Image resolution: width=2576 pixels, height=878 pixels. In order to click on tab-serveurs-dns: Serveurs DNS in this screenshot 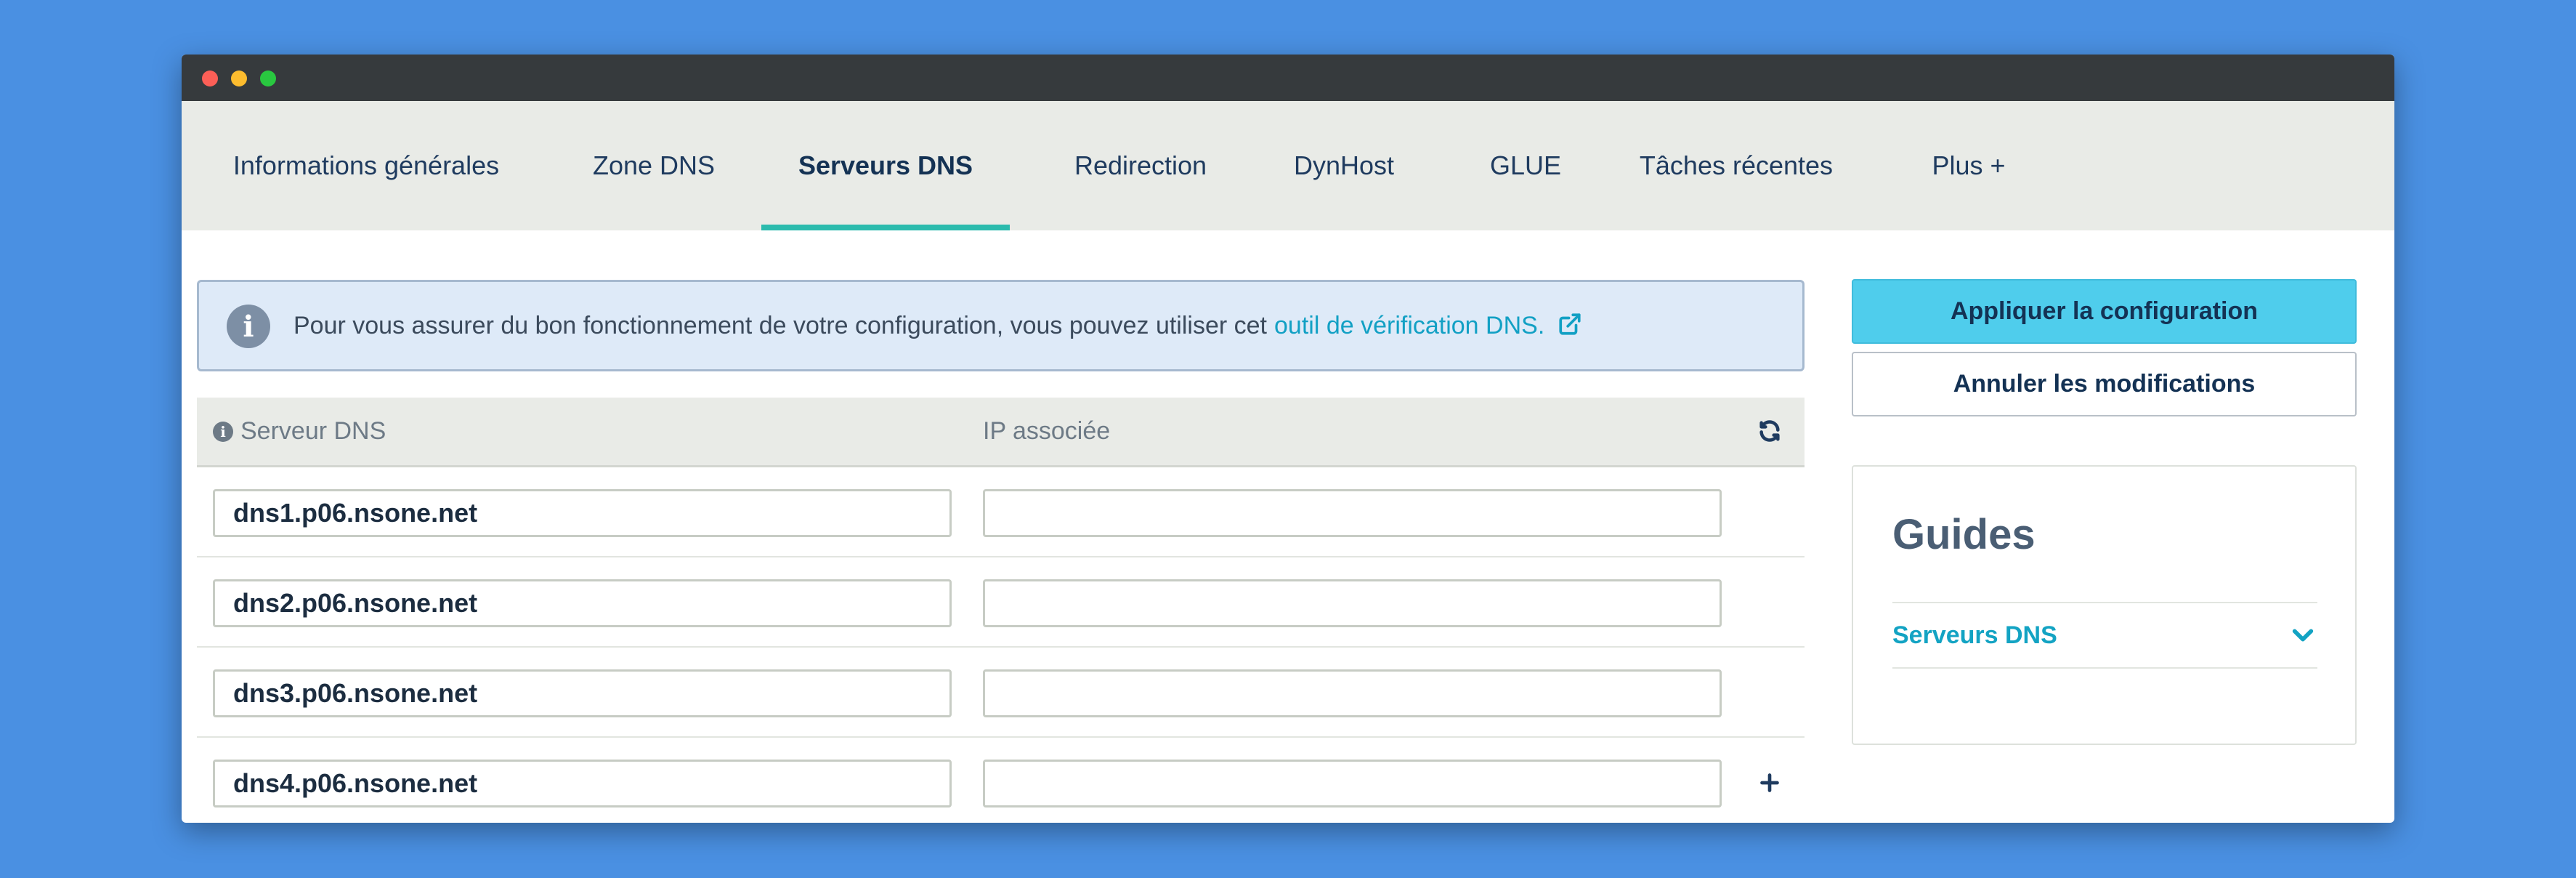, I will do `click(885, 165)`.